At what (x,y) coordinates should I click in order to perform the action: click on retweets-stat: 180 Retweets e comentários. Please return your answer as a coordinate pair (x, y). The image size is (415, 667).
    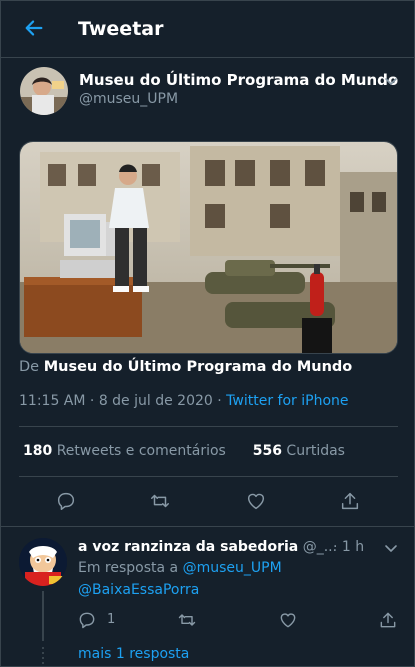
    Looking at the image, I should click on (126, 451).